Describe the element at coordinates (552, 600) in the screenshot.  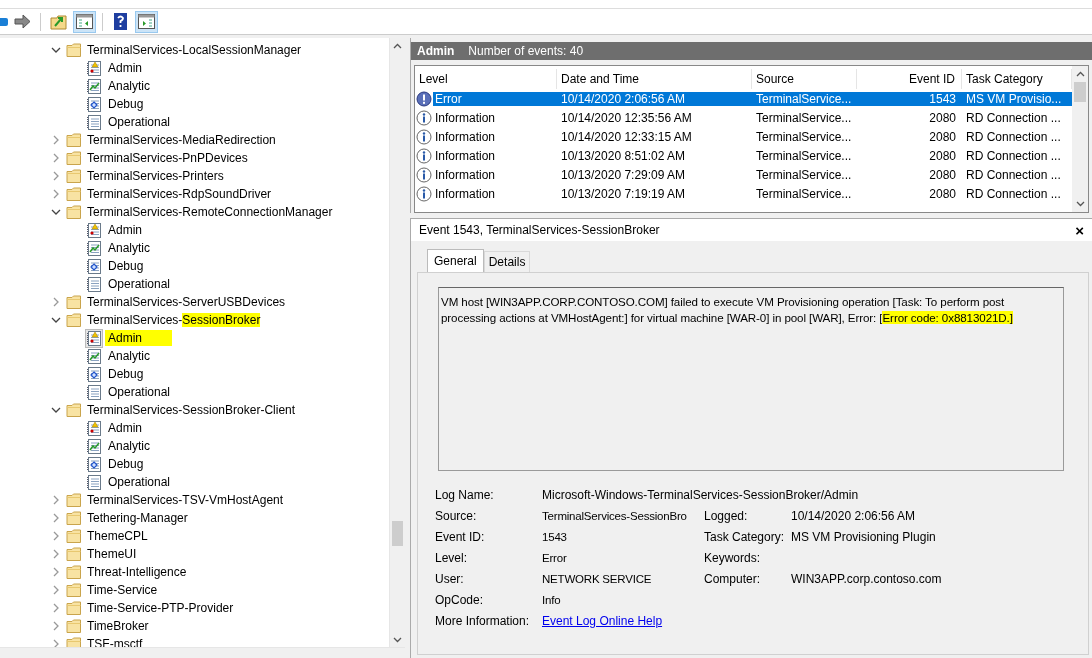
I see `field-value: Info` at that location.